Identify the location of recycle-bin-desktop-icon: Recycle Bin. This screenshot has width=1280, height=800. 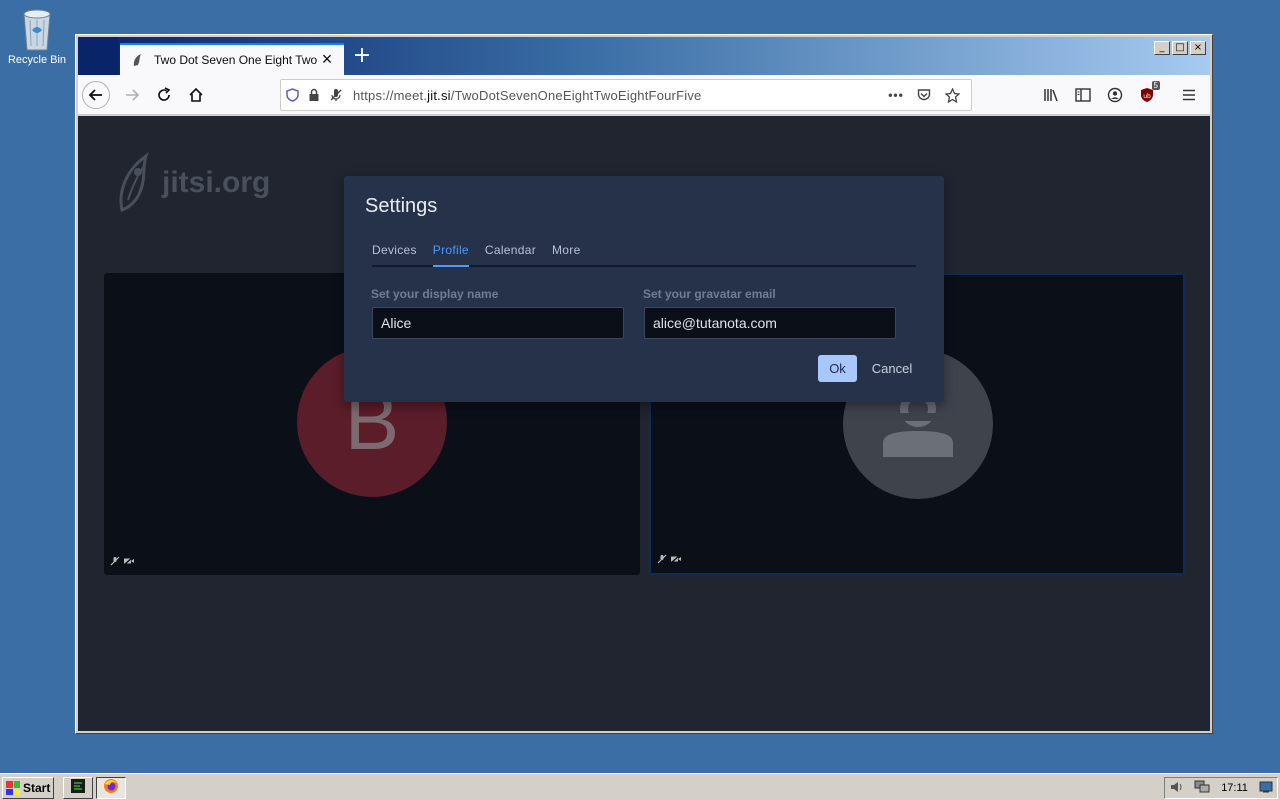
(37, 36).